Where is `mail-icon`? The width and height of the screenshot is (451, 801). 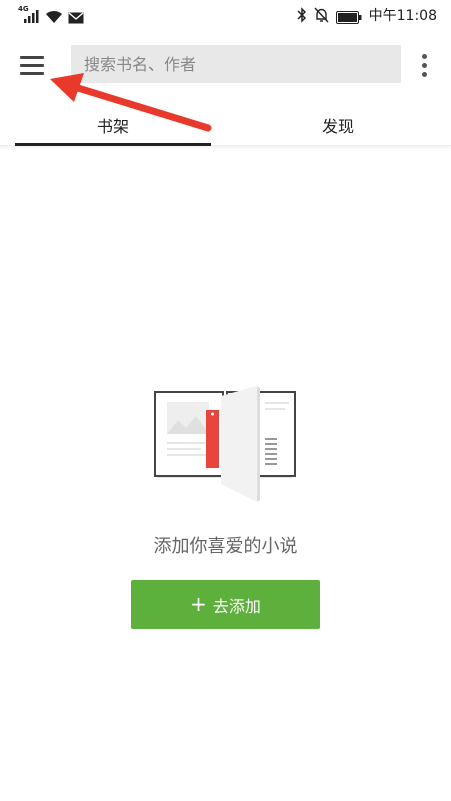 mail-icon is located at coordinates (76, 17).